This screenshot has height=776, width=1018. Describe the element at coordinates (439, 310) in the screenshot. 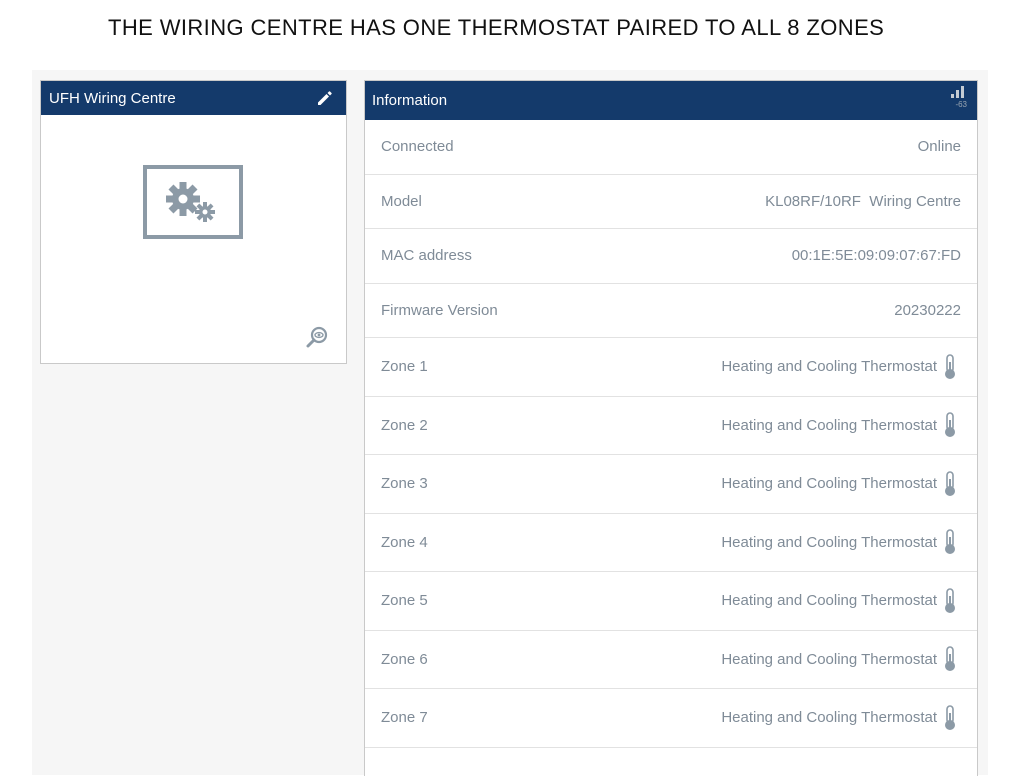

I see `info-label: Firmware Version` at that location.